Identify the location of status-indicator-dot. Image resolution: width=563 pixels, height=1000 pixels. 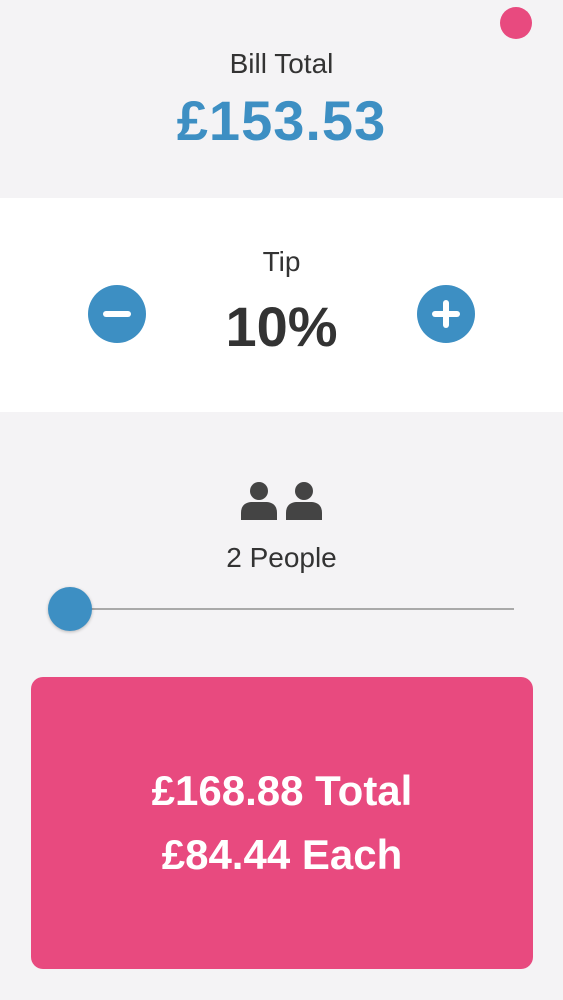
(516, 23).